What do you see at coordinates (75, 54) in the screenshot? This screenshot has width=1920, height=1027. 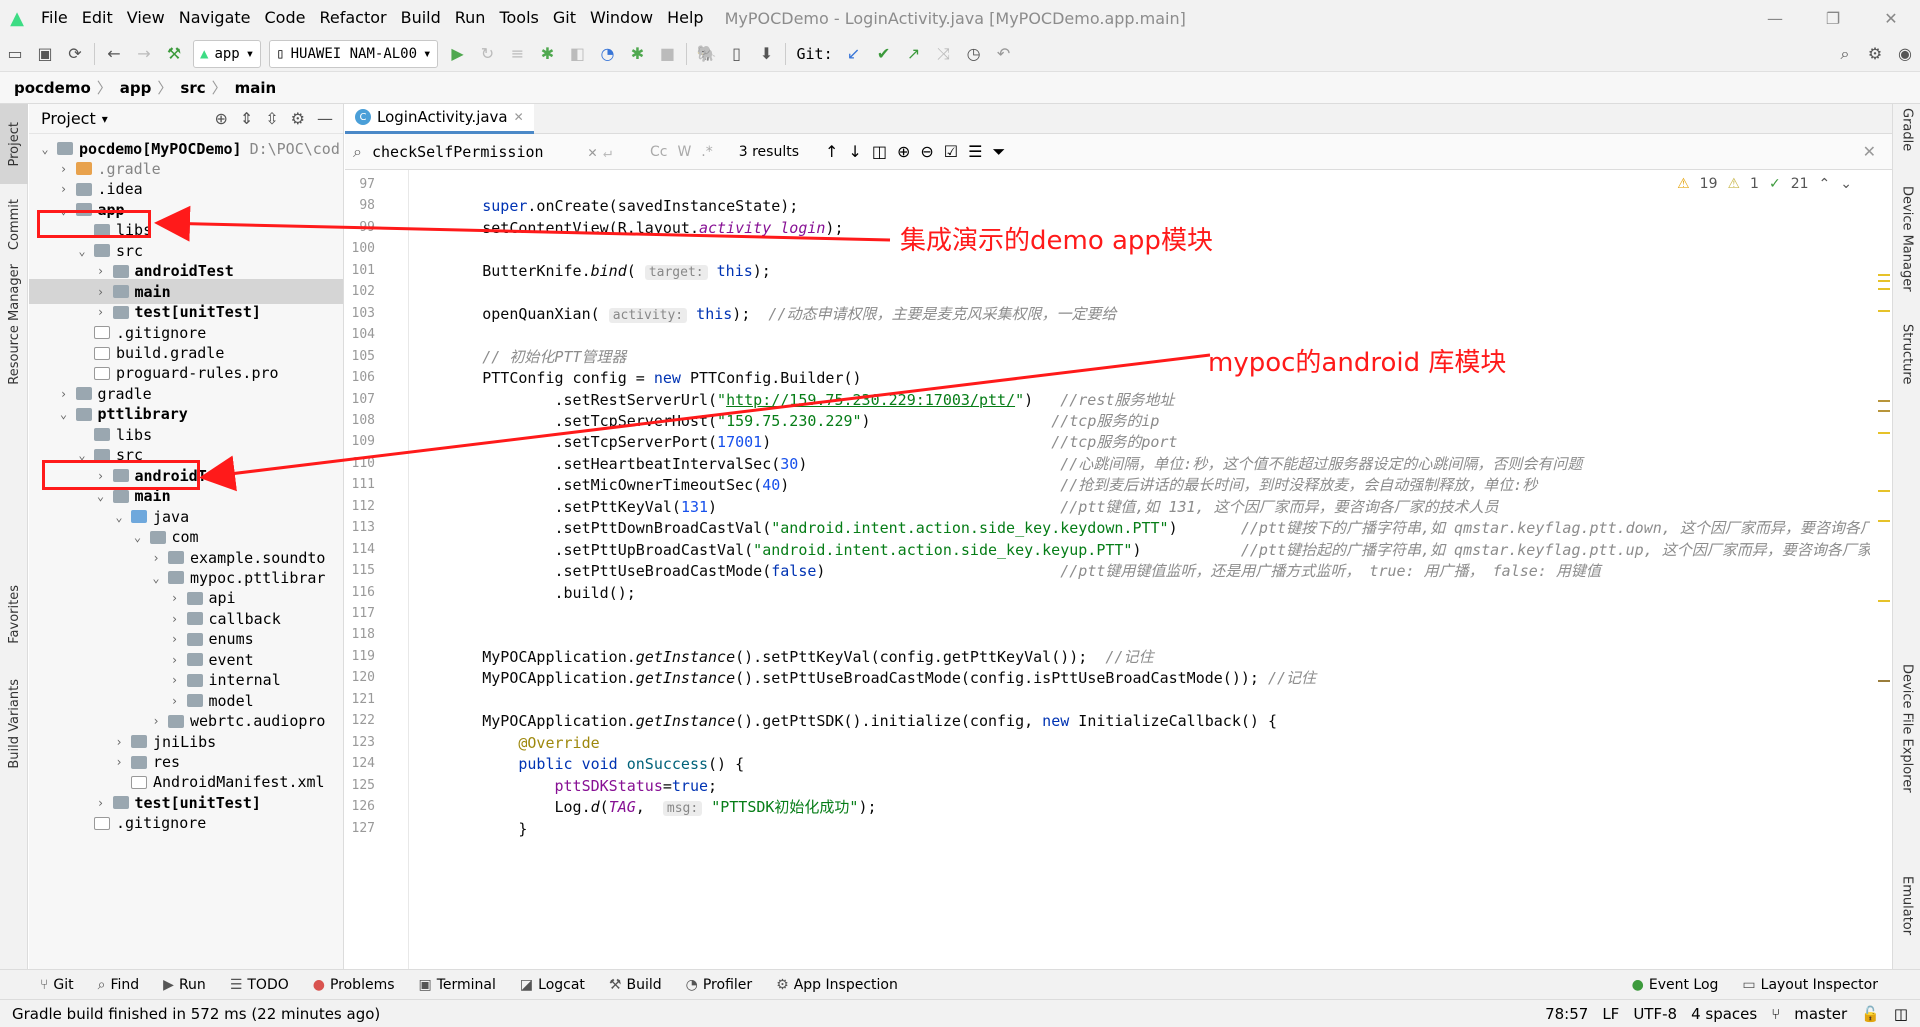 I see `sync-icon: ⟳` at bounding box center [75, 54].